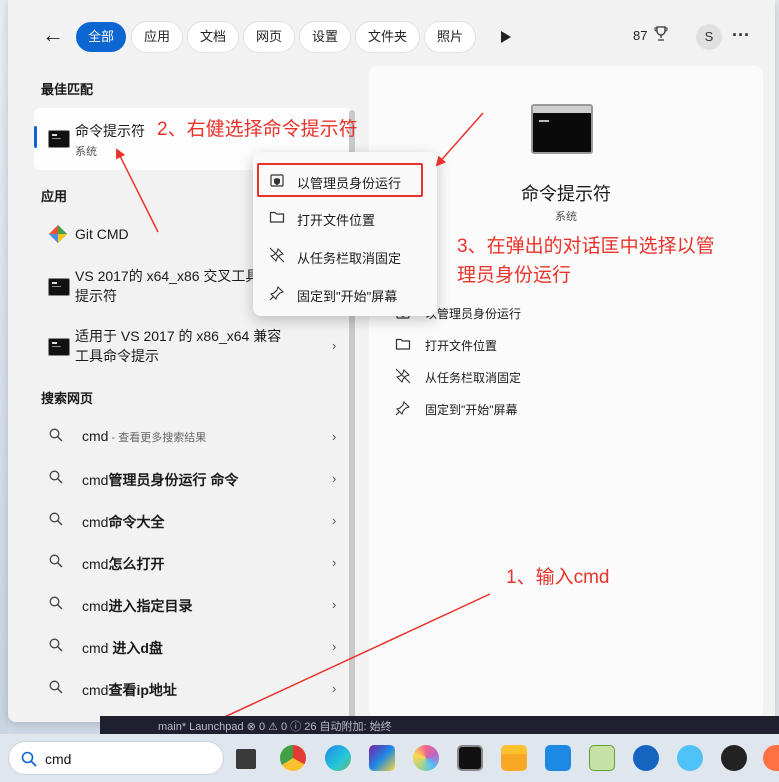 The height and width of the screenshot is (782, 779). What do you see at coordinates (123, 522) in the screenshot?
I see `web-result-text: cmd命令大全` at bounding box center [123, 522].